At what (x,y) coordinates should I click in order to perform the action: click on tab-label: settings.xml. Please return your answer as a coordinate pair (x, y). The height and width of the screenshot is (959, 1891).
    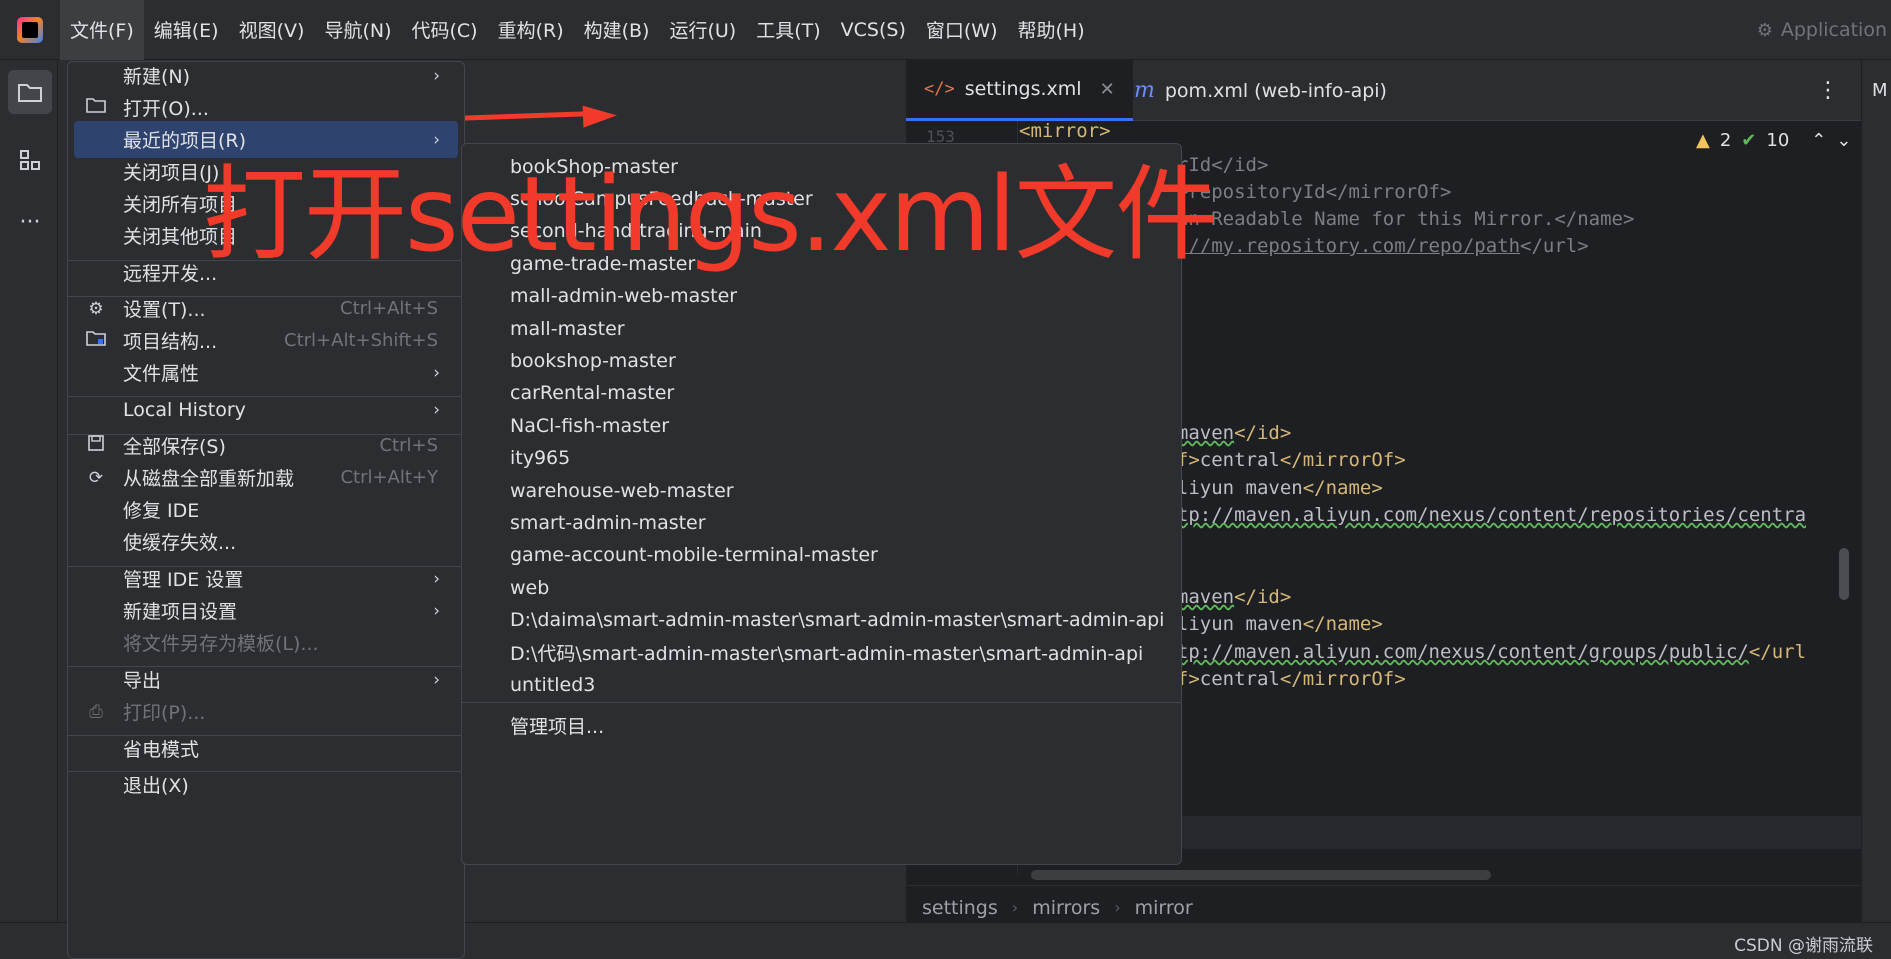
    Looking at the image, I should click on (1023, 89).